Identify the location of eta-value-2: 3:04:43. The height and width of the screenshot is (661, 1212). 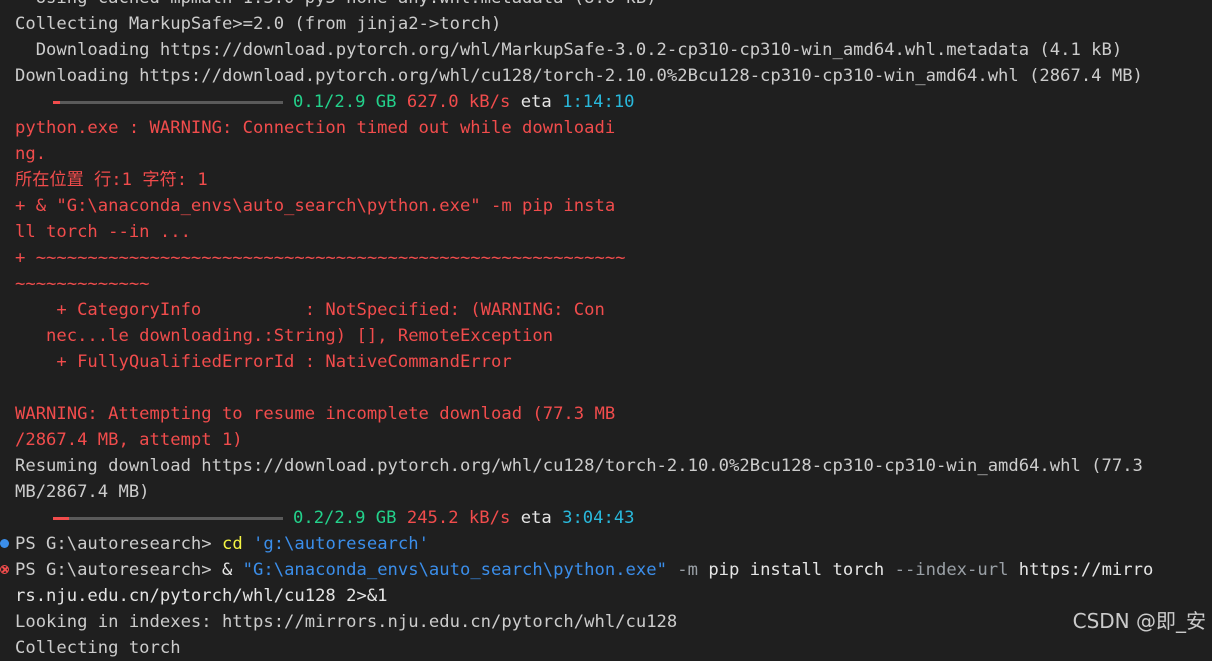
(598, 518).